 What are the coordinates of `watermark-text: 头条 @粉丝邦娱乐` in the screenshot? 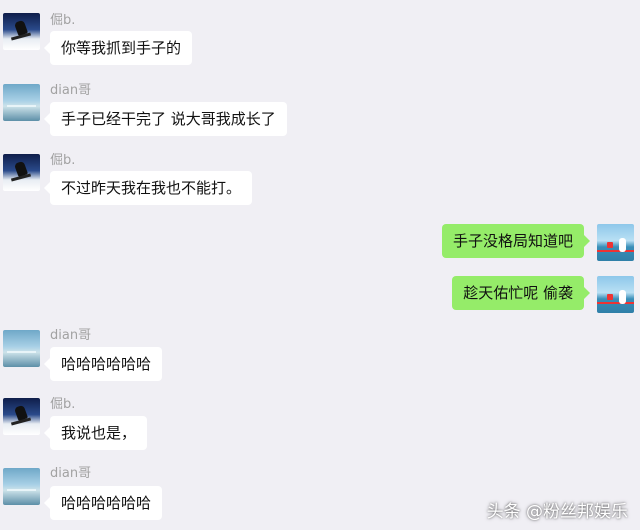 It's located at (557, 512).